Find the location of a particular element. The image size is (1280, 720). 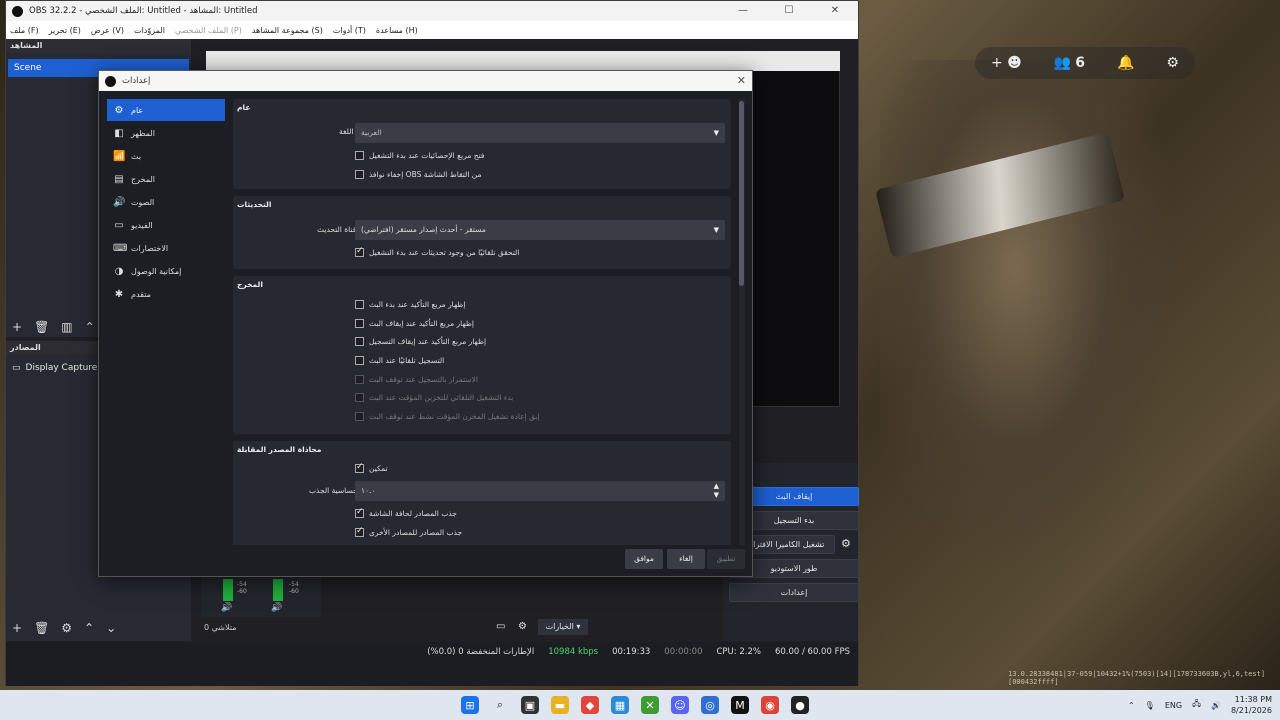

maximize-button: ☐ is located at coordinates (789, 11).